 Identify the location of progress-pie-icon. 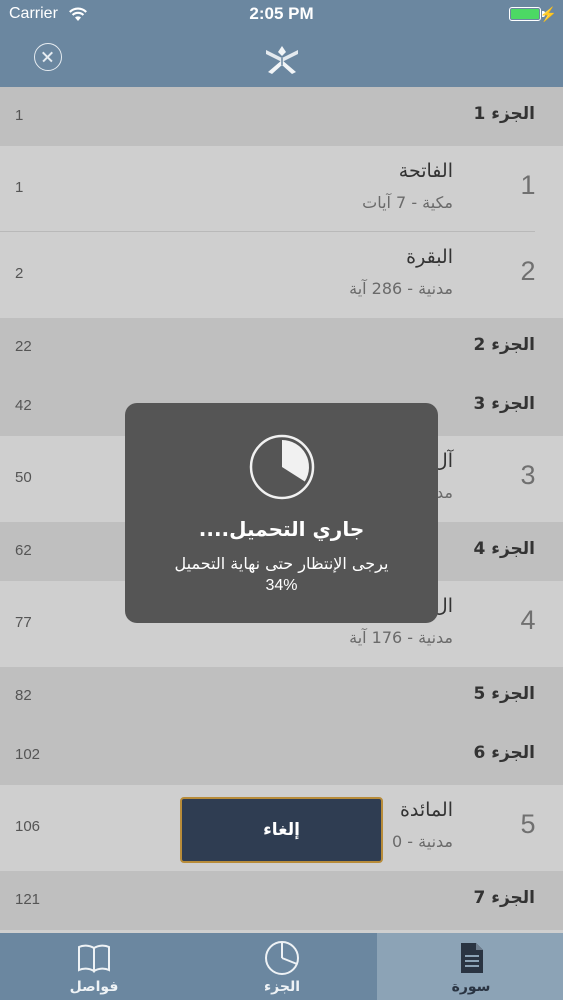
(282, 467).